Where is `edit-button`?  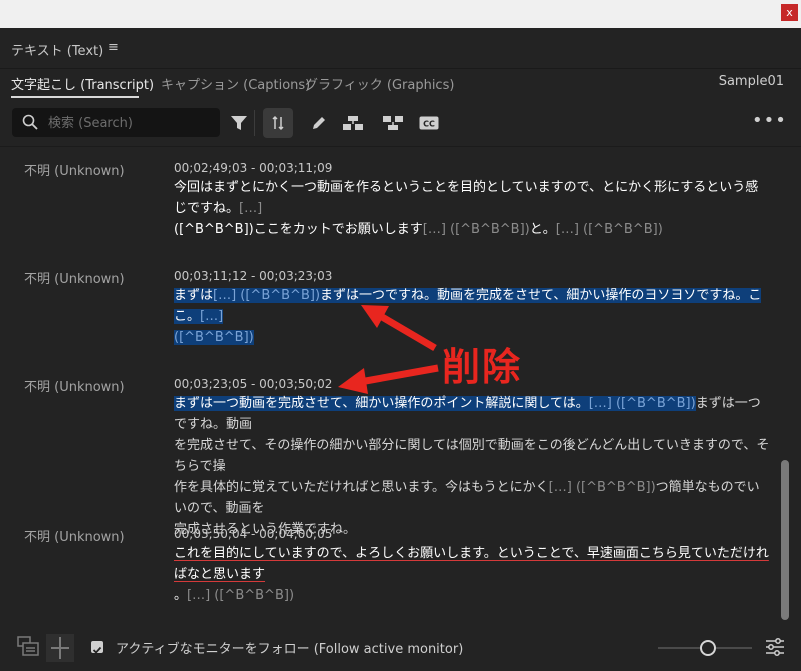
edit-button is located at coordinates (319, 123).